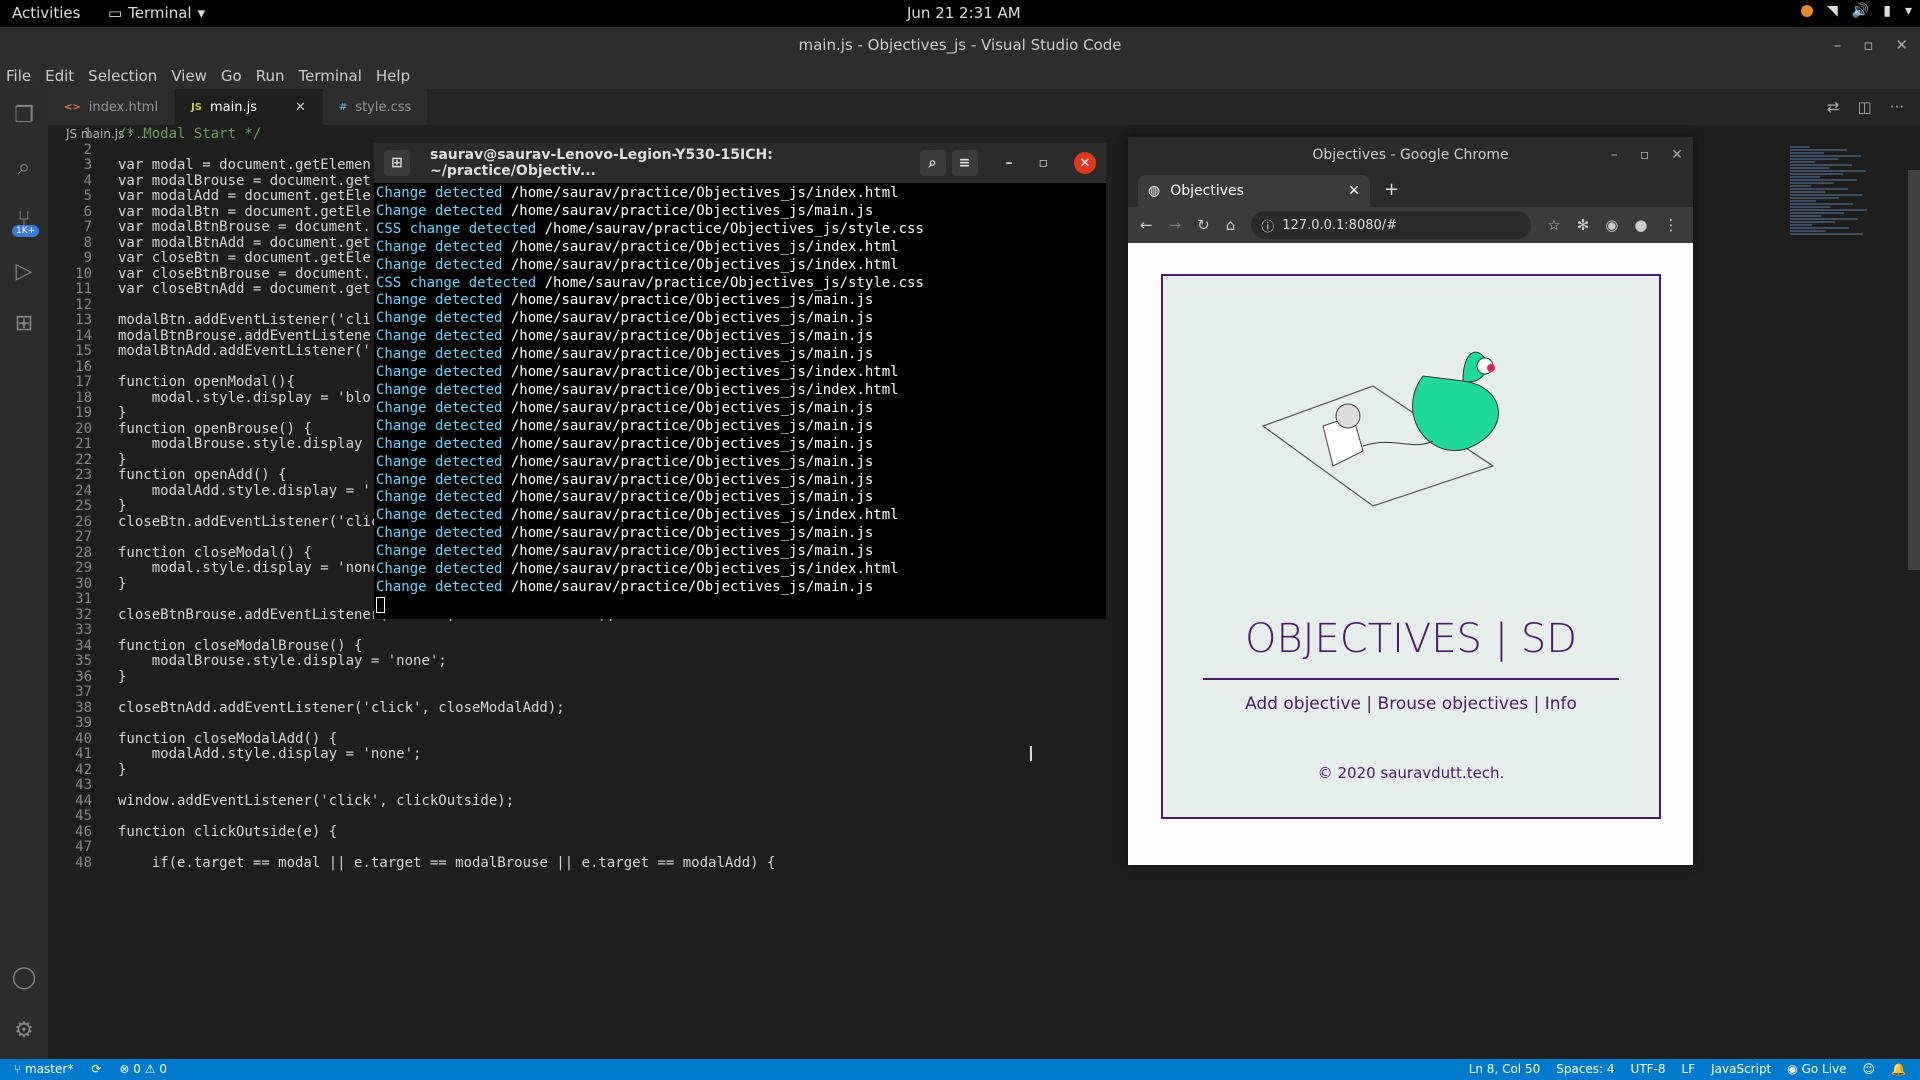  I want to click on bookmark-star-icon: ☆, so click(1553, 225).